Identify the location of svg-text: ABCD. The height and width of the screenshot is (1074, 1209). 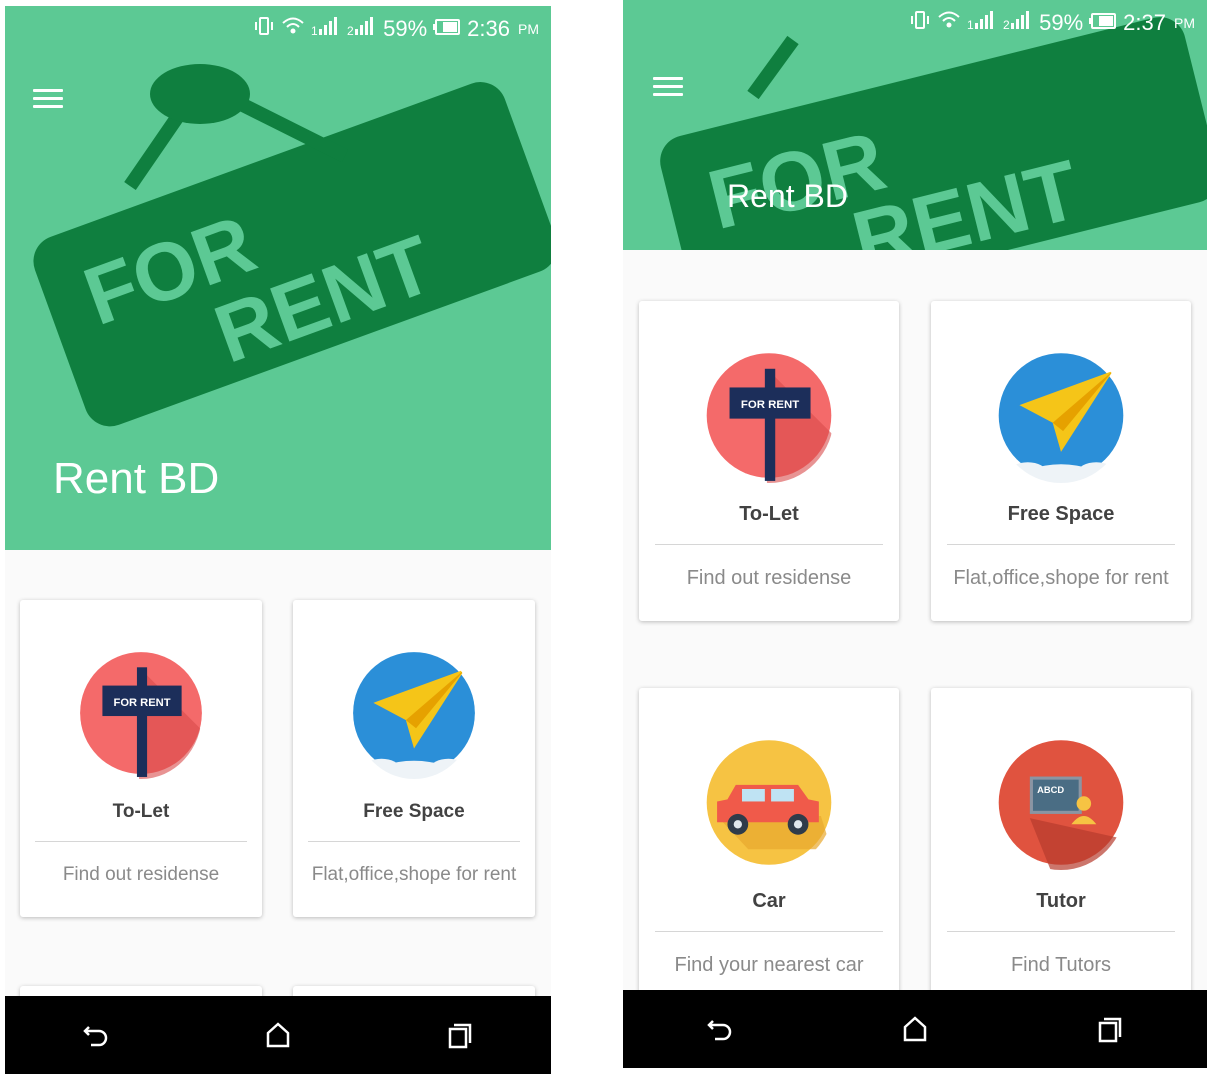
(1050, 790).